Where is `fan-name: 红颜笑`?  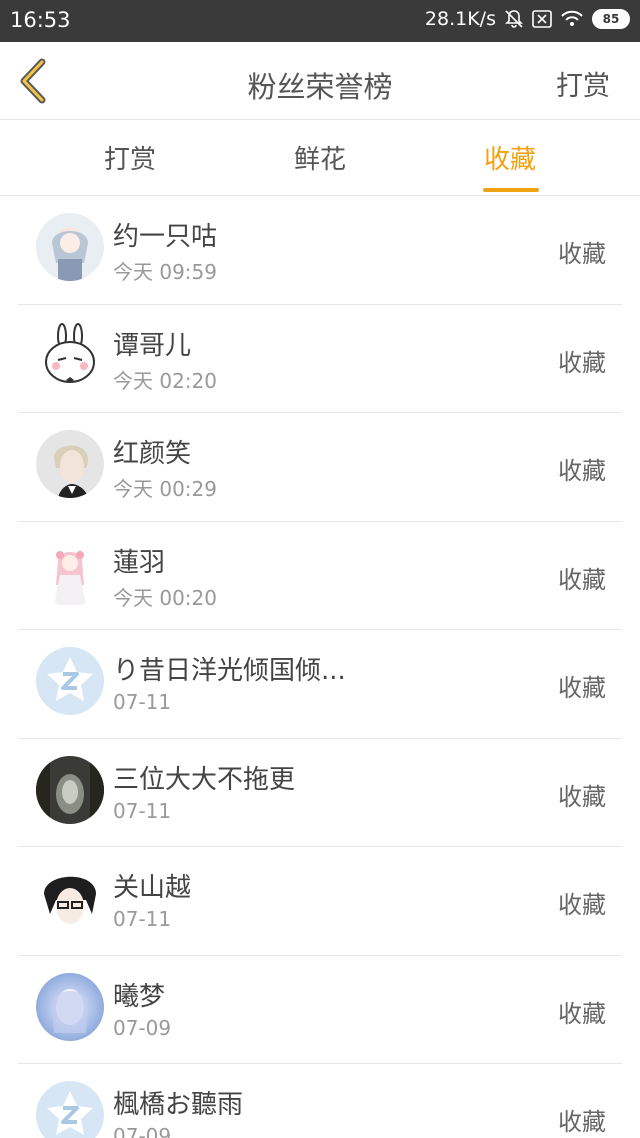 fan-name: 红颜笑 is located at coordinates (152, 454).